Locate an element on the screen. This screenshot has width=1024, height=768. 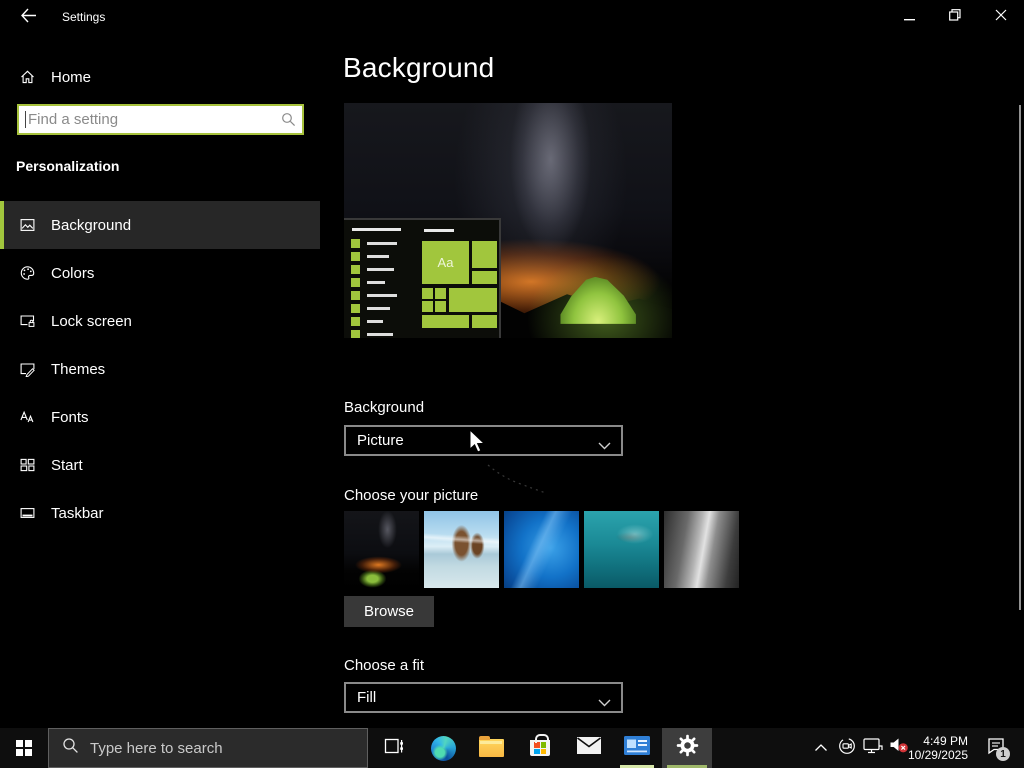
preview-tilegroup-title-line is located at coordinates (439, 231).